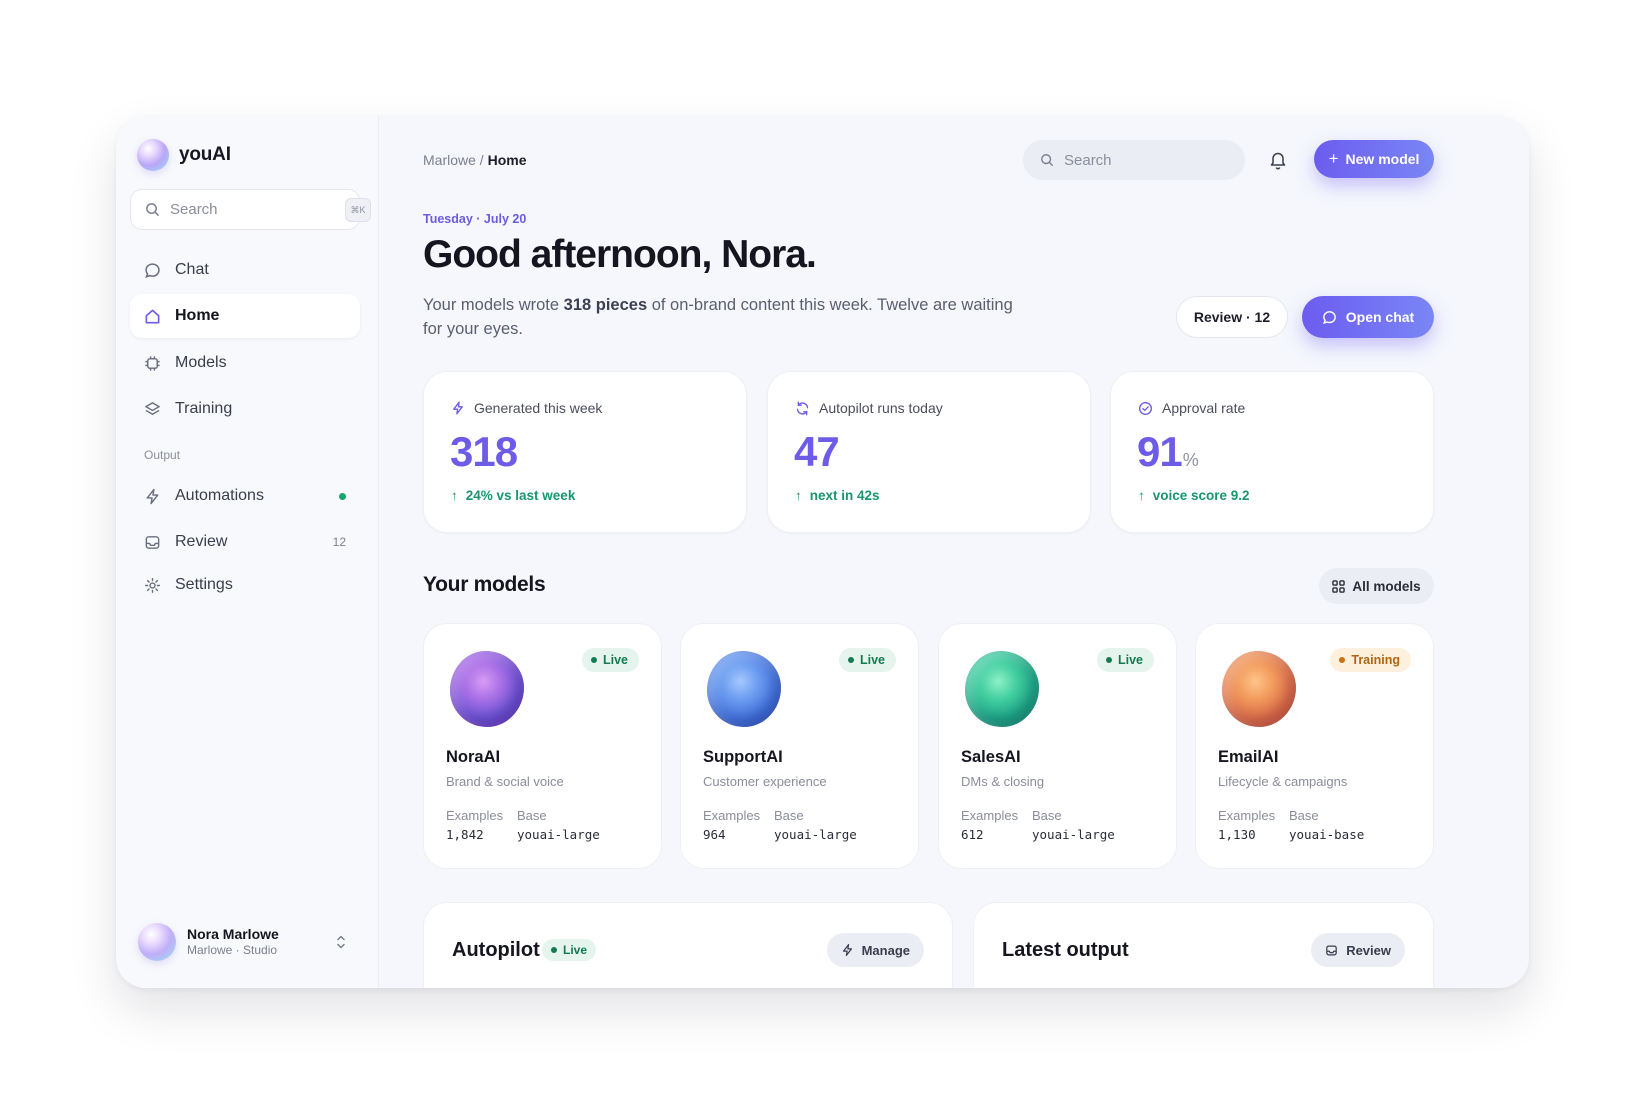 The width and height of the screenshot is (1638, 1099). Describe the element at coordinates (1134, 160) in the screenshot. I see `search-input: Search` at that location.